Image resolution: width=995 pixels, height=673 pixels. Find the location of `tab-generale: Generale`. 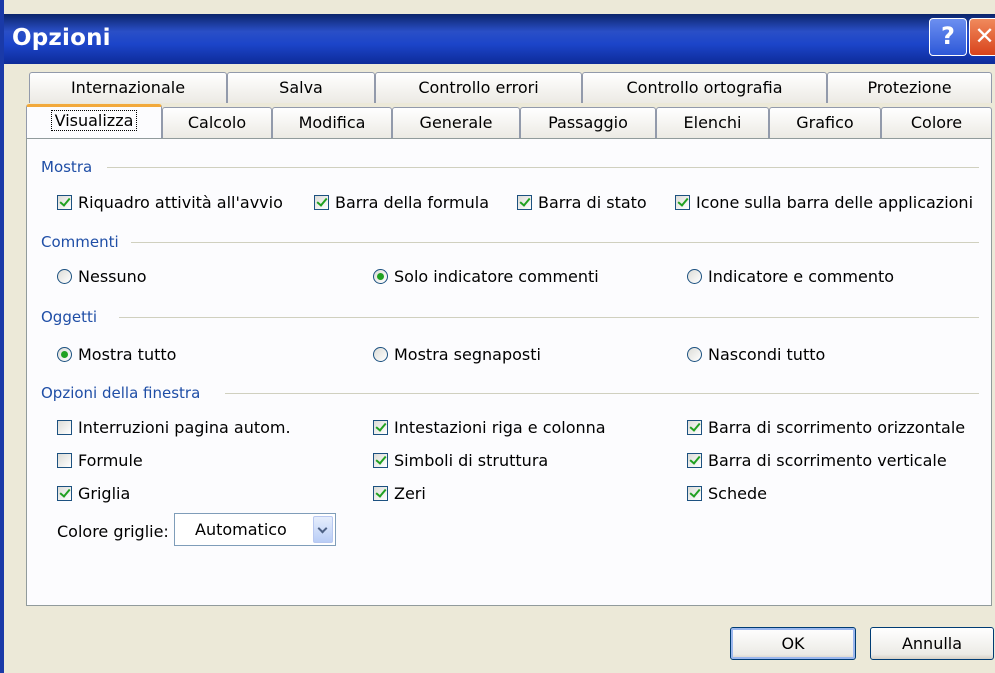

tab-generale: Generale is located at coordinates (456, 122).